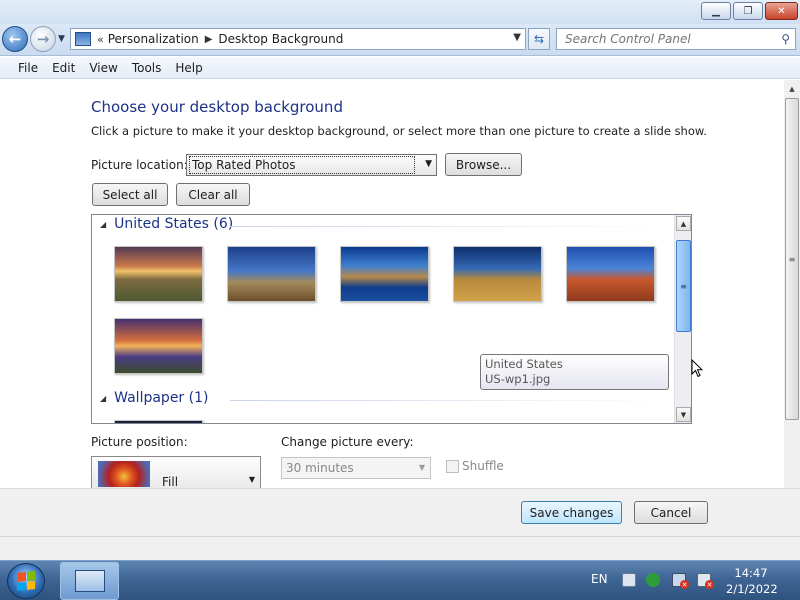 This screenshot has width=800, height=600. I want to click on checkbox-box, so click(452, 466).